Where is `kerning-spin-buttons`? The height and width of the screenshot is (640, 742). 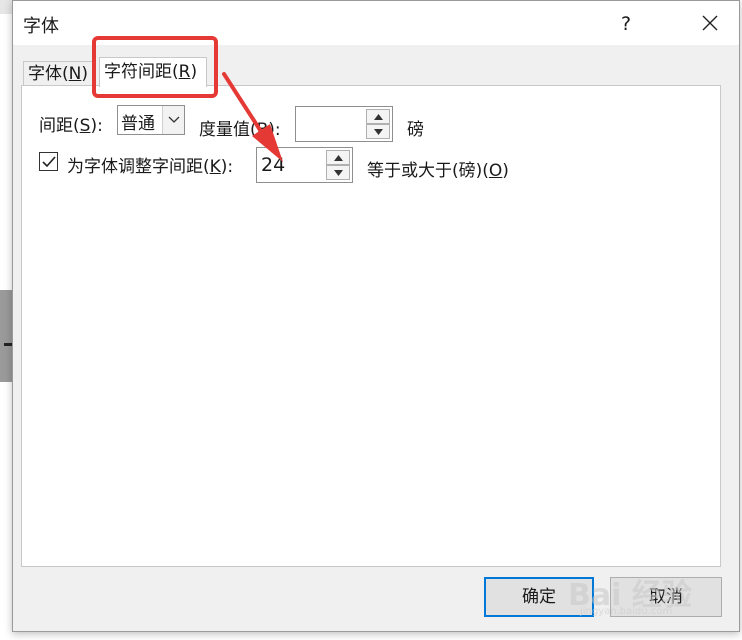 kerning-spin-buttons is located at coordinates (338, 165).